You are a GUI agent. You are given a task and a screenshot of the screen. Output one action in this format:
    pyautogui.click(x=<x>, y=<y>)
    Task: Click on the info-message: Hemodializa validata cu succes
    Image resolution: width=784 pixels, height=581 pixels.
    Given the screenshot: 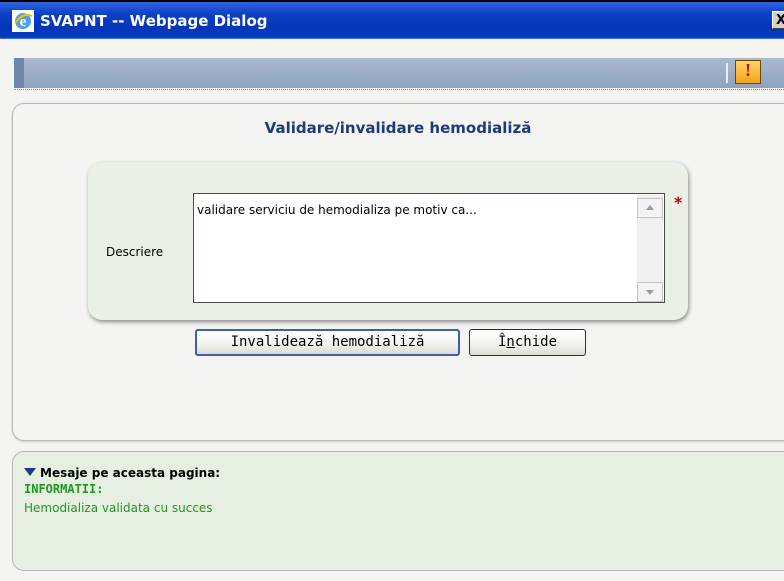 What is the action you would take?
    pyautogui.click(x=118, y=508)
    